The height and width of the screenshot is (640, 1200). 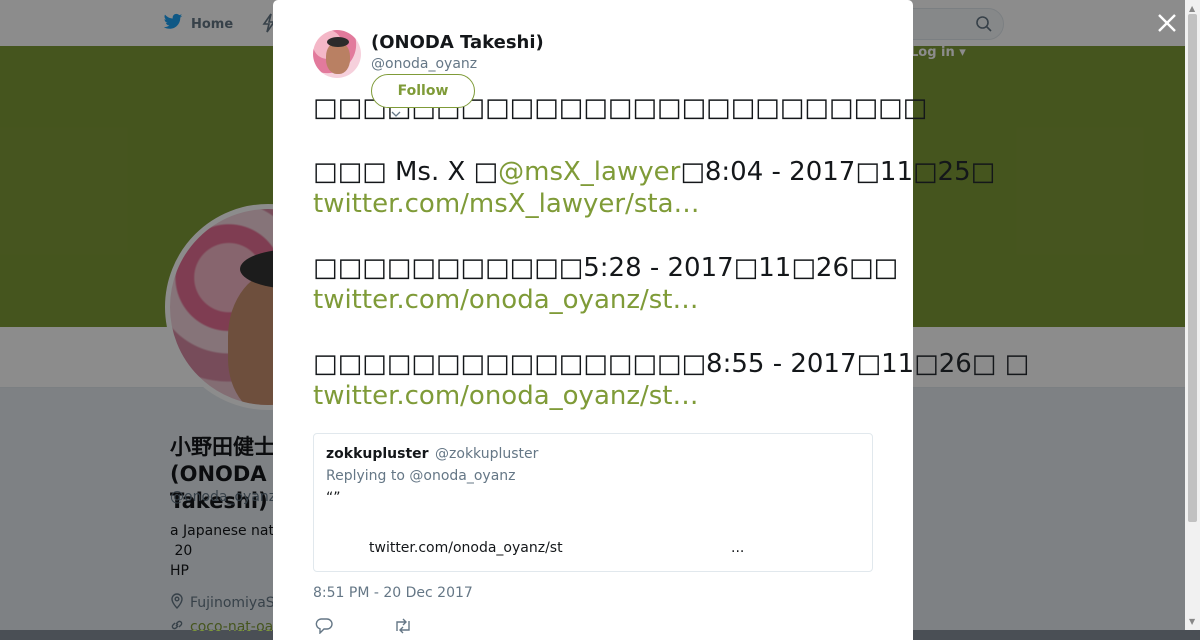 What do you see at coordinates (421, 476) in the screenshot?
I see `quoted-replying-to: Replying to @onoda_oyanz` at bounding box center [421, 476].